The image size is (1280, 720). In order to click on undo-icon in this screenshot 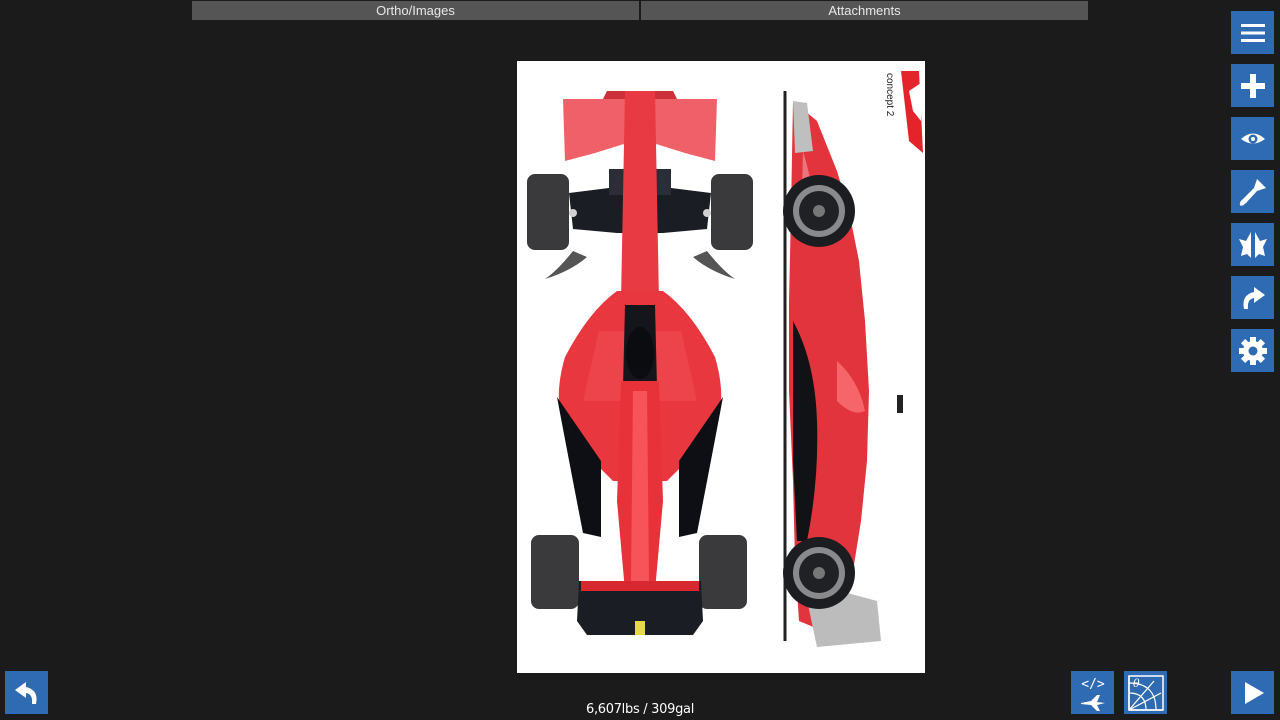, I will do `click(25, 692)`.